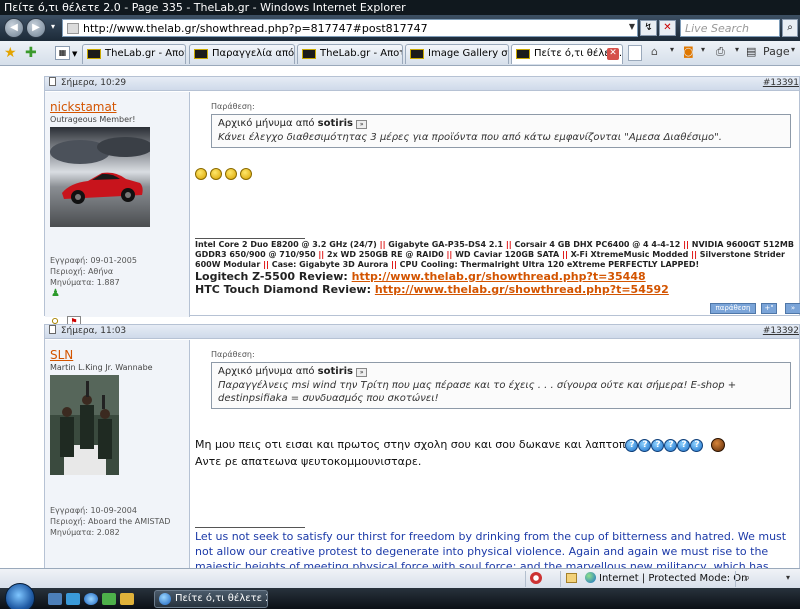  I want to click on home-icon: ⌂, so click(654, 51).